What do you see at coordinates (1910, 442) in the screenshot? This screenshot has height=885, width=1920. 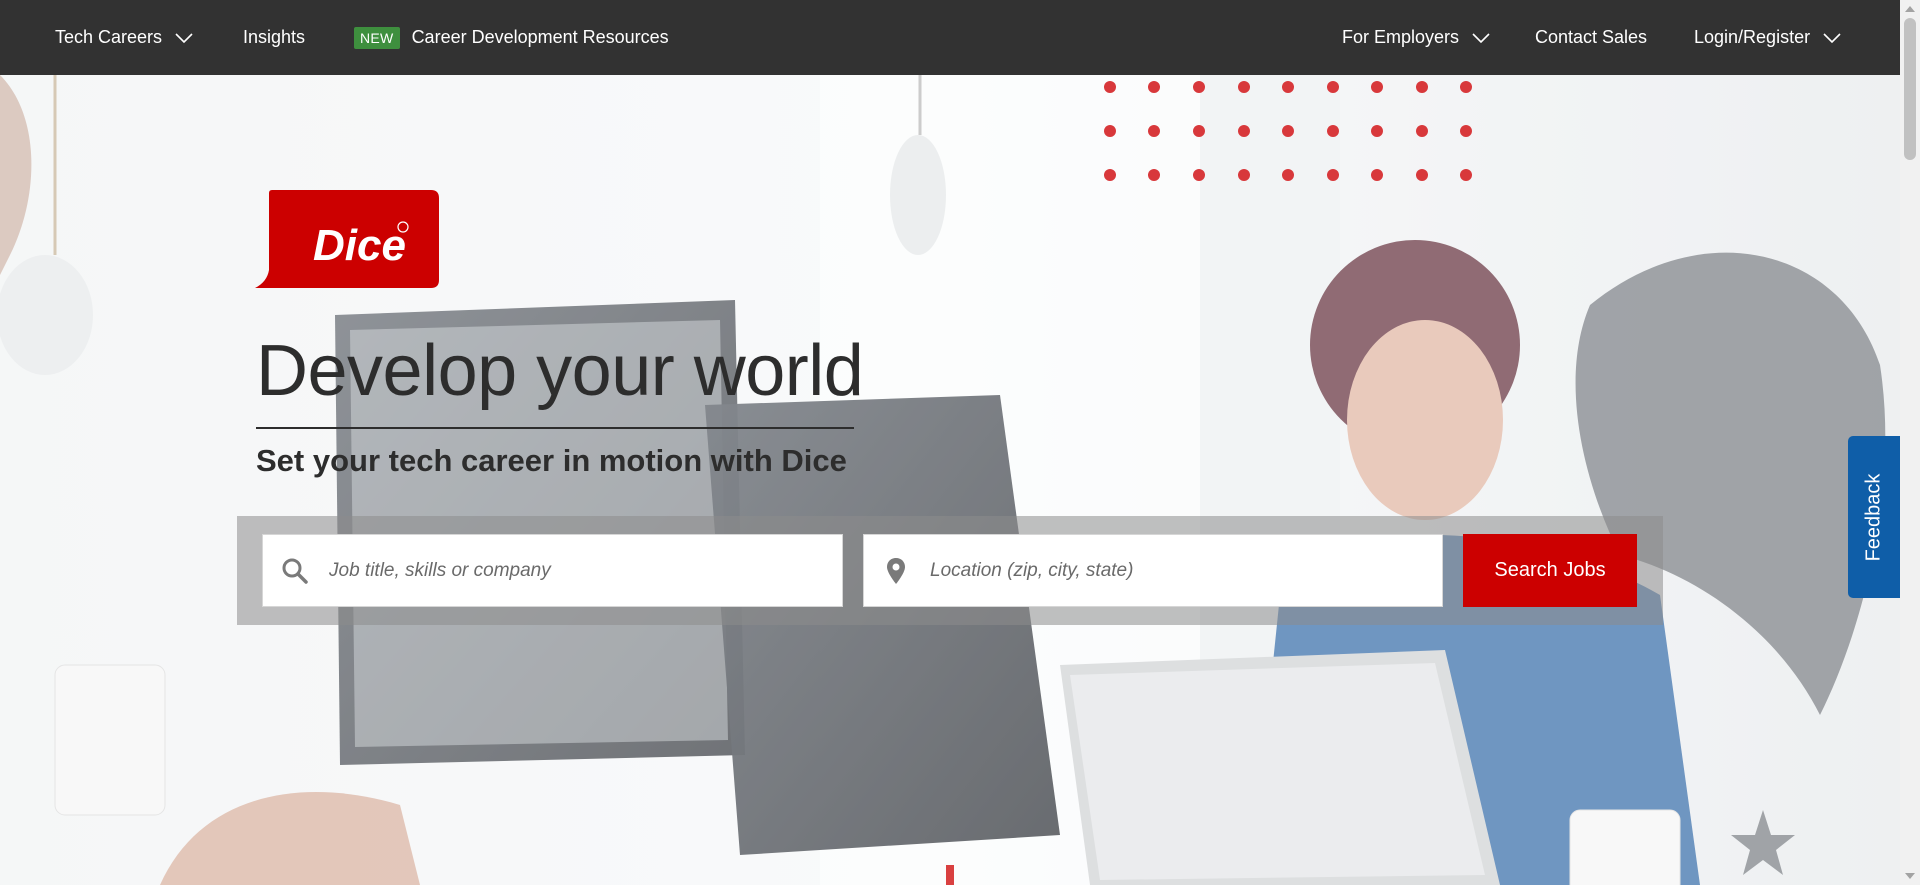 I see `page-scrollbar` at bounding box center [1910, 442].